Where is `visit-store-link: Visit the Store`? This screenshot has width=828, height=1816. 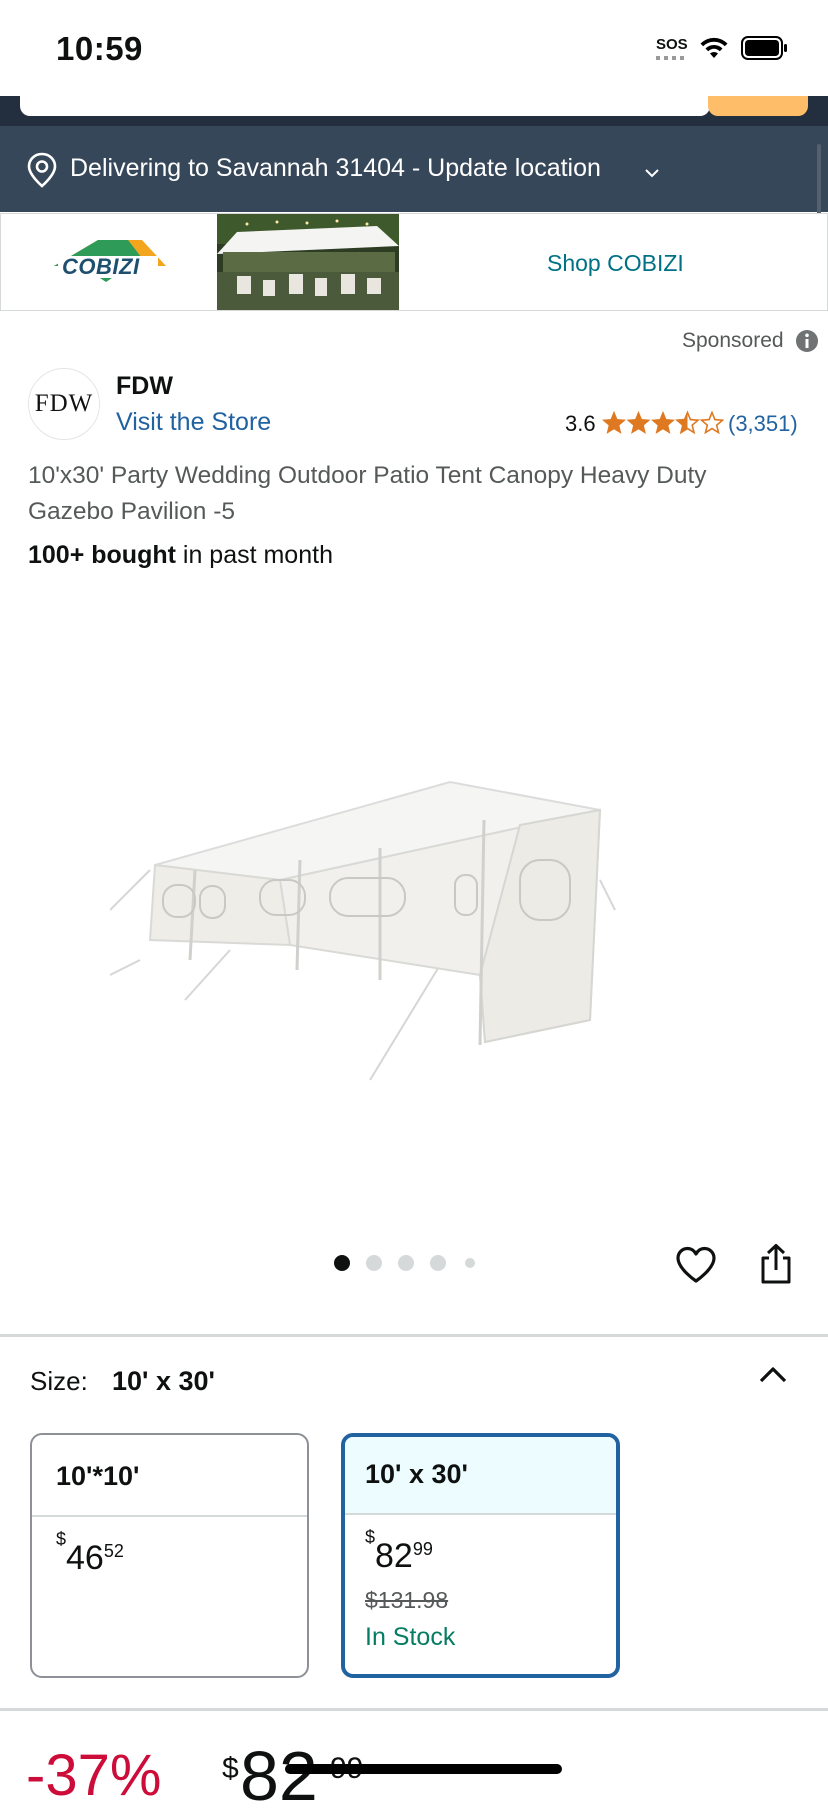 visit-store-link: Visit the Store is located at coordinates (193, 422).